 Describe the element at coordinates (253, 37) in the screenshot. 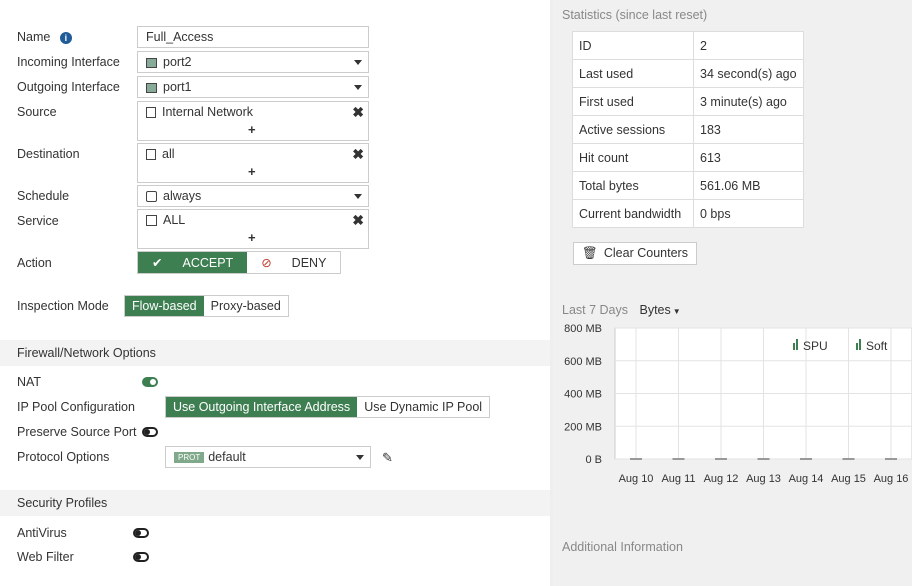

I see `name-input: Full_Access` at that location.